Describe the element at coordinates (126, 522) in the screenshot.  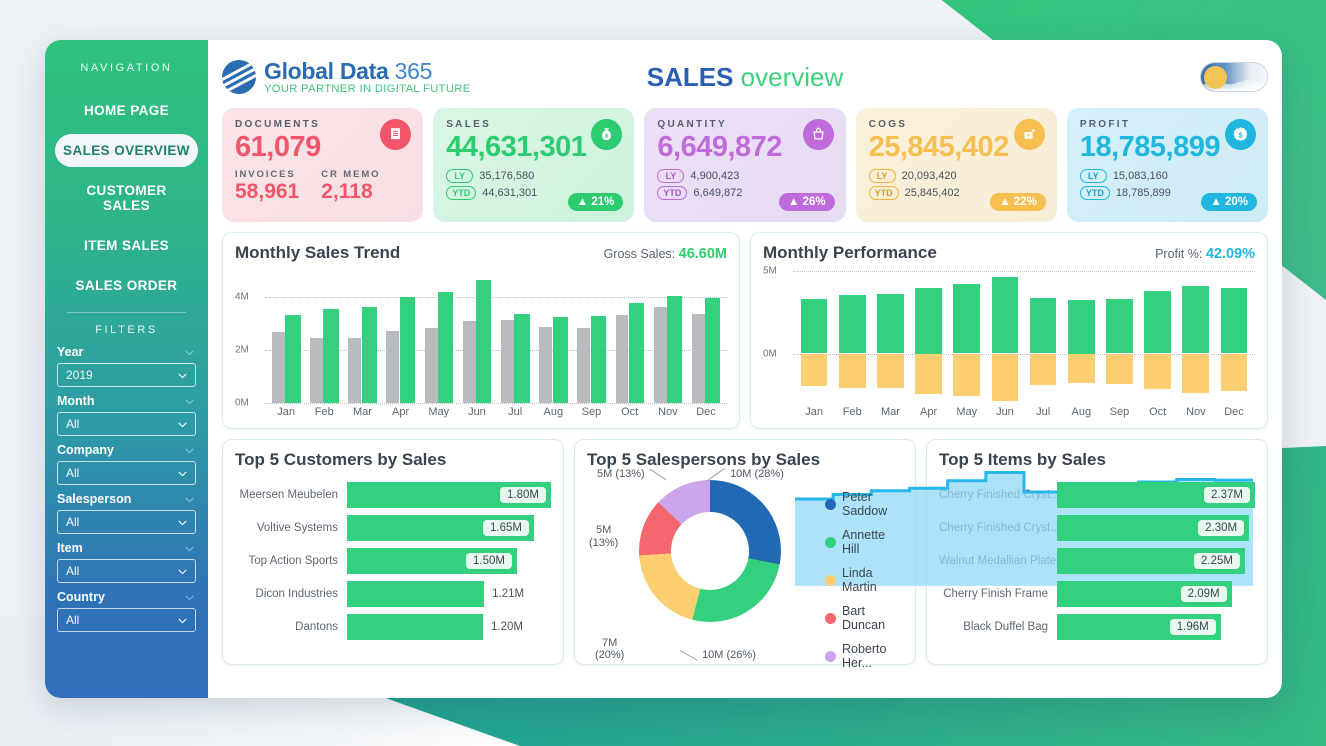
I see `filter-salesperson-select: All` at that location.